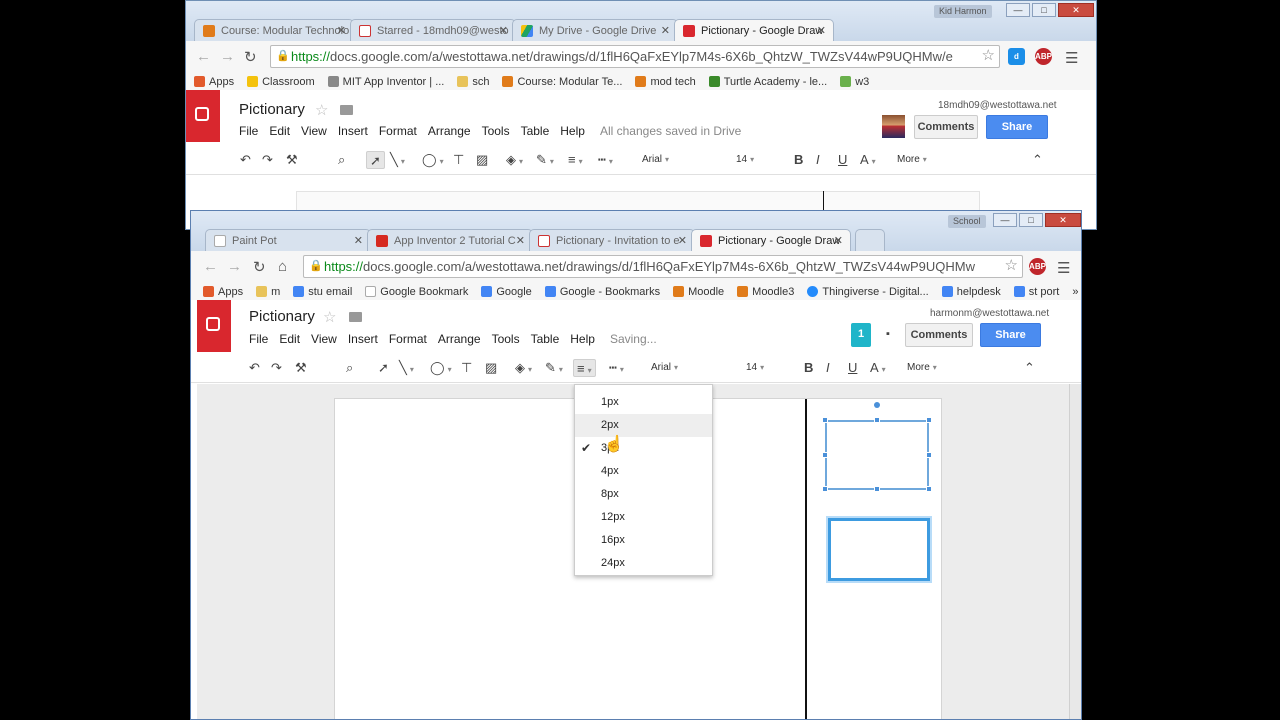  What do you see at coordinates (1043, 56) in the screenshot?
I see `adblock-icon: ABP` at bounding box center [1043, 56].